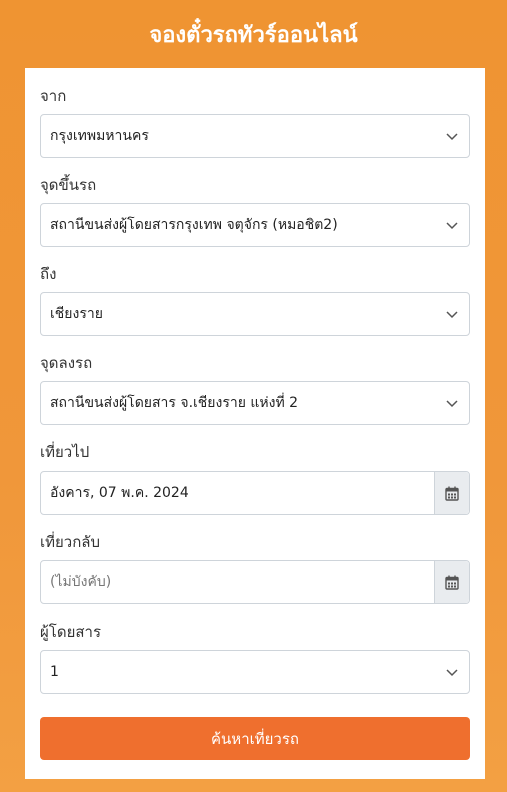 The image size is (507, 792). I want to click on page-title: จองตั๋วรถทัวร์ออนไลน์, so click(253, 35).